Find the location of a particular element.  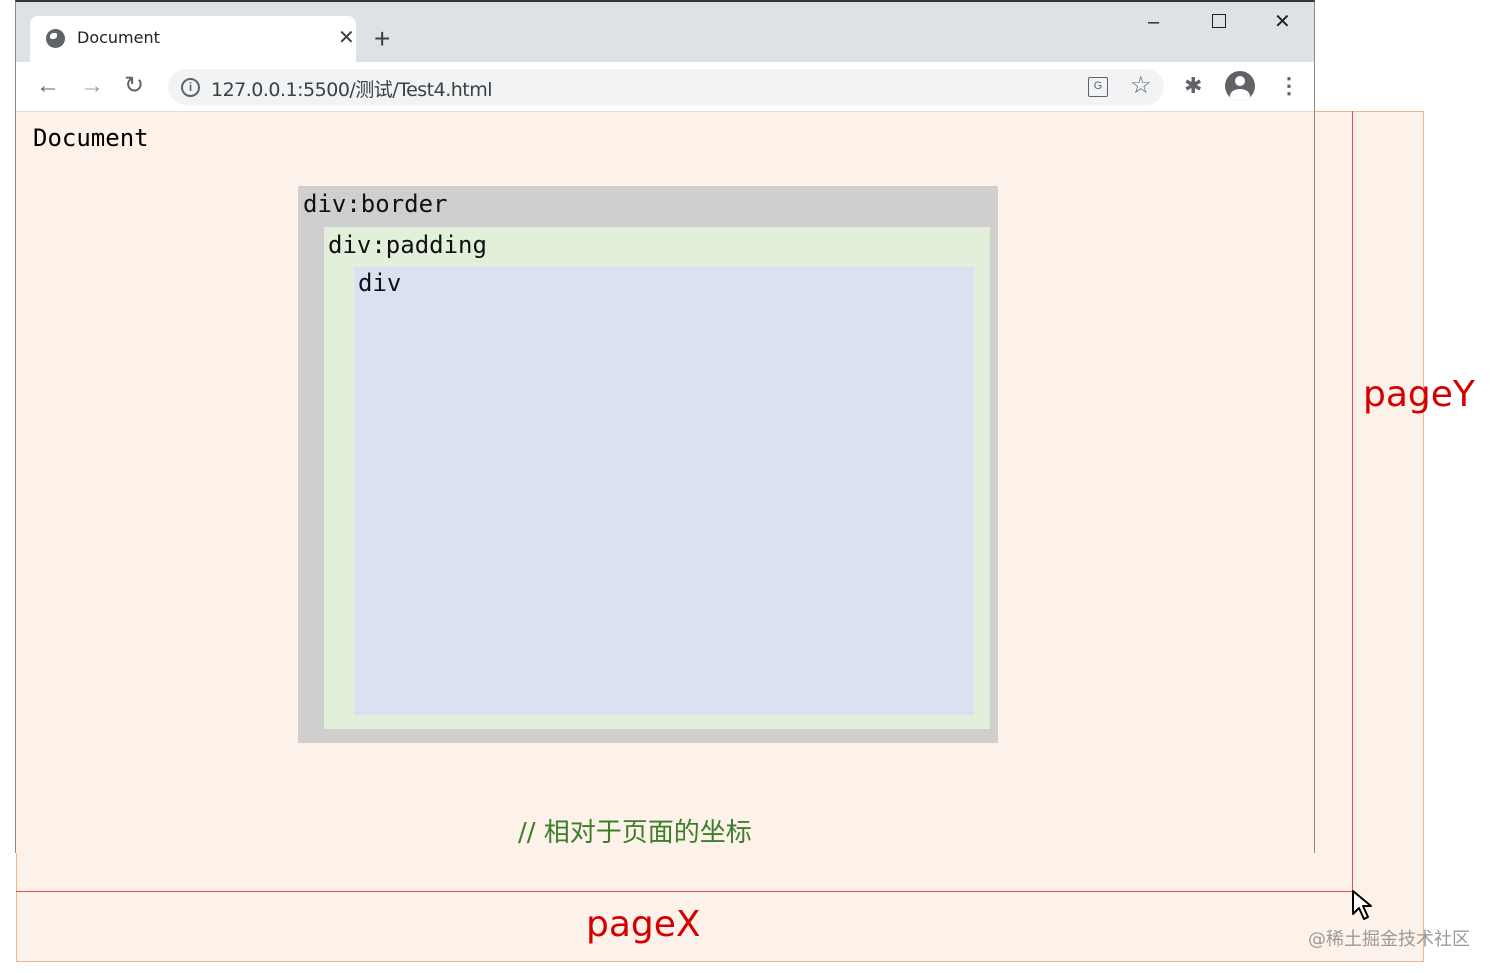

content-label: div is located at coordinates (380, 283).